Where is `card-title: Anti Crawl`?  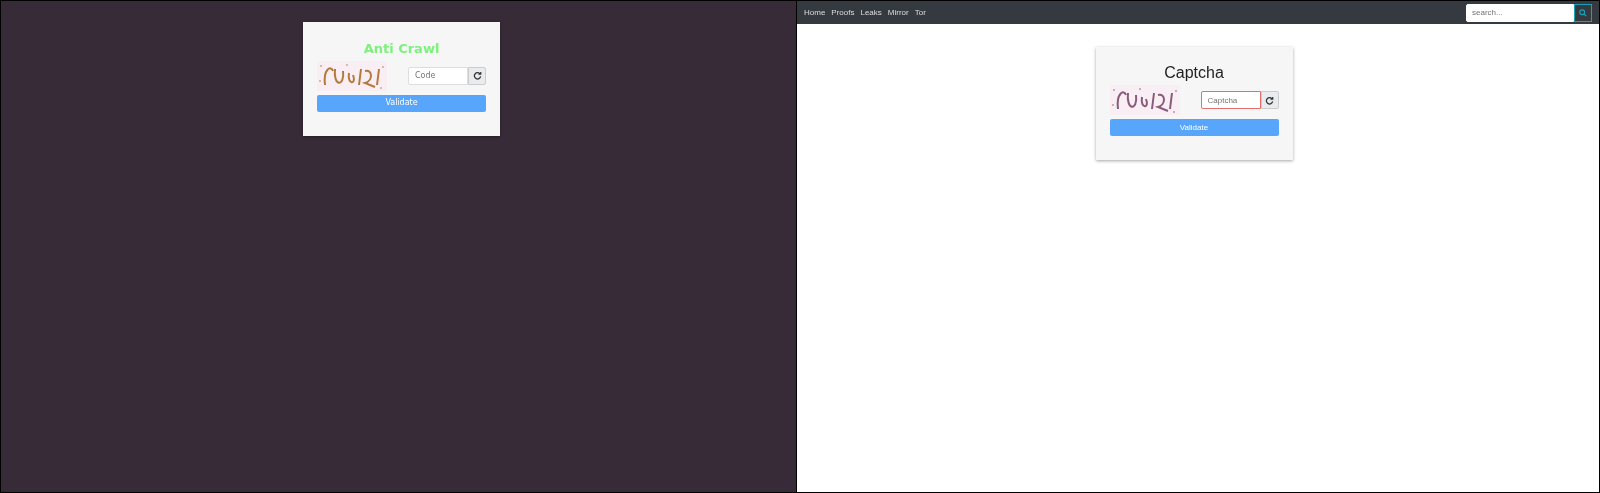 card-title: Anti Crawl is located at coordinates (401, 49).